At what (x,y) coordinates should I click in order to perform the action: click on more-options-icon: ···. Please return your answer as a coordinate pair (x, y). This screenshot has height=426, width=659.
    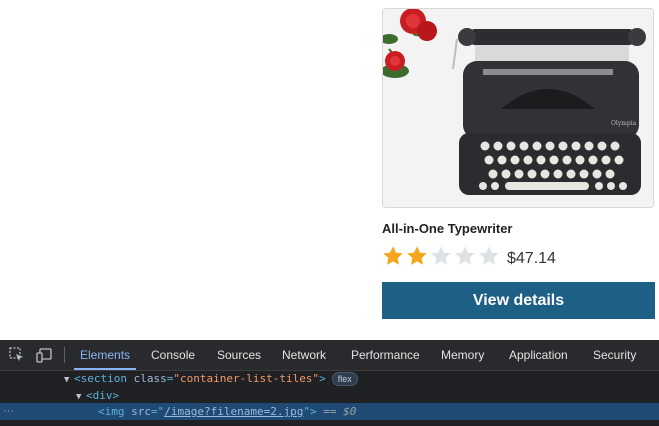
    Looking at the image, I should click on (8, 411).